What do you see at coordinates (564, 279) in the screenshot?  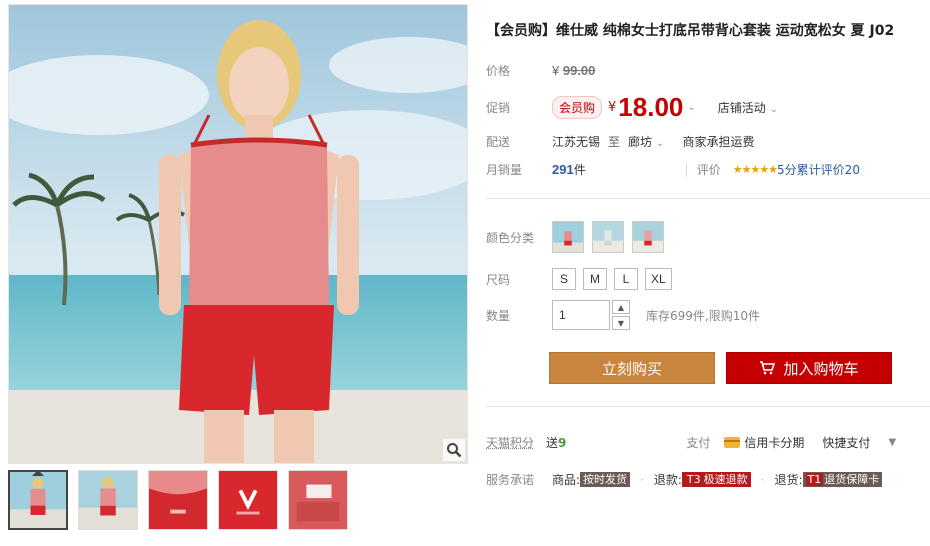 I see `size-option-s: S` at bounding box center [564, 279].